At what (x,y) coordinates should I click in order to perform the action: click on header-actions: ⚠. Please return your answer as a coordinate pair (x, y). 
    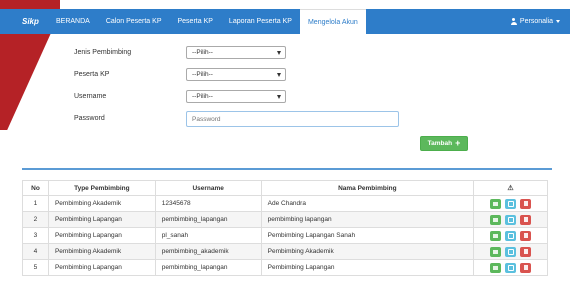
    Looking at the image, I should click on (510, 188).